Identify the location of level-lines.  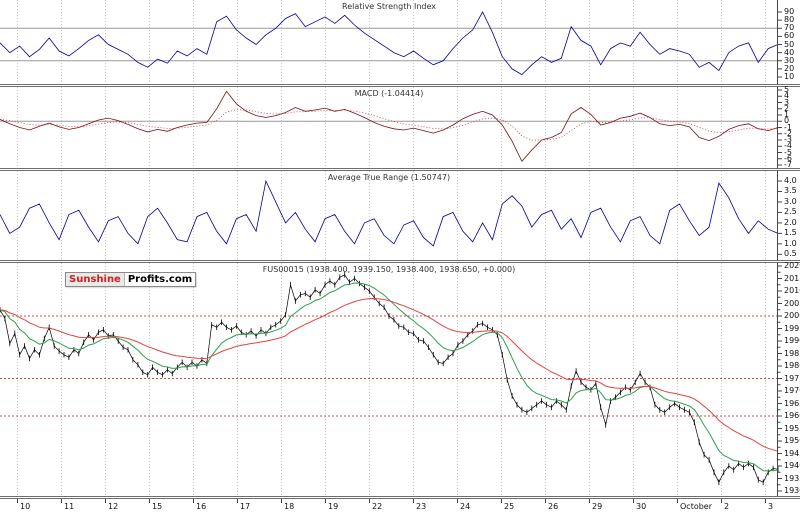
(389, 44).